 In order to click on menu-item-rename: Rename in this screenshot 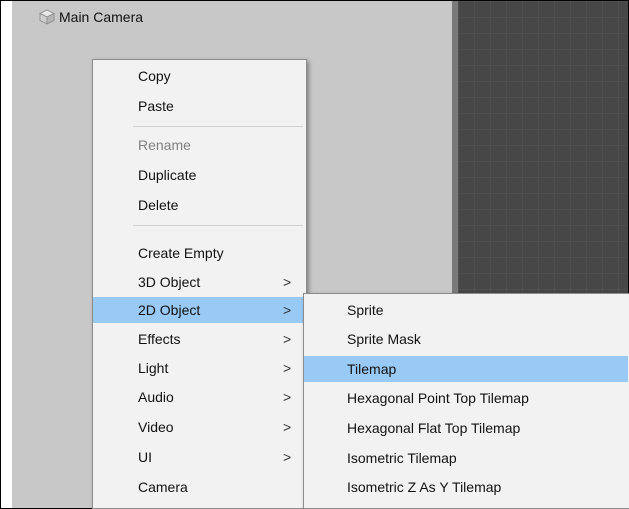, I will do `click(199, 145)`.